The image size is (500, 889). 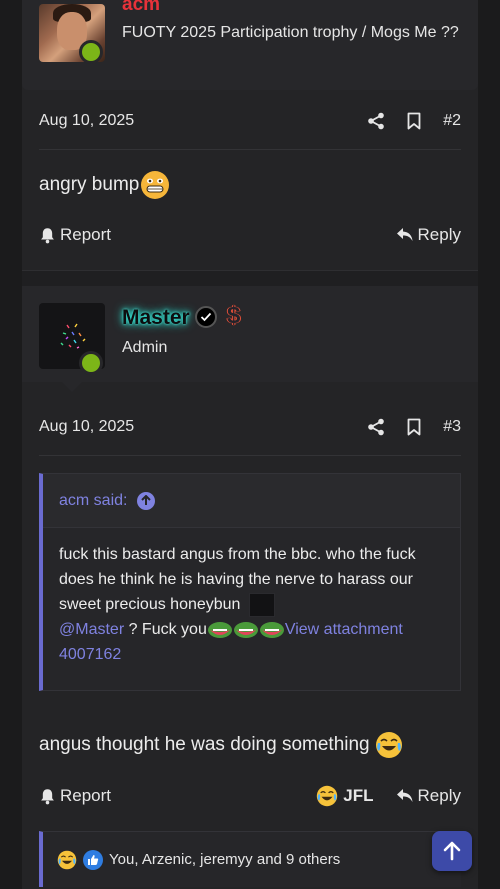 What do you see at coordinates (250, 339) in the screenshot?
I see `post-3-userbar: Master $ Admin` at bounding box center [250, 339].